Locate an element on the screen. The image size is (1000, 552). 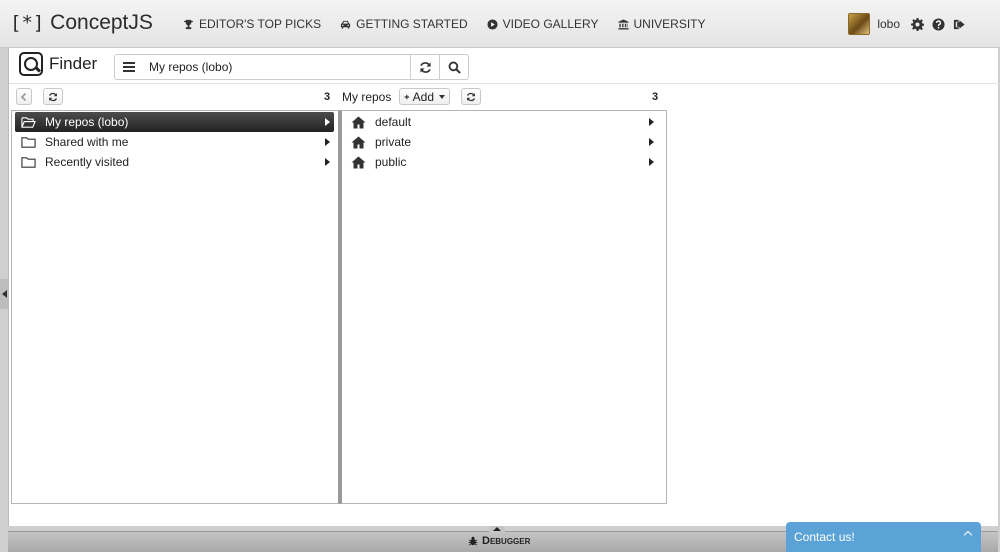
current-path: My repos (lobo) is located at coordinates (276, 67).